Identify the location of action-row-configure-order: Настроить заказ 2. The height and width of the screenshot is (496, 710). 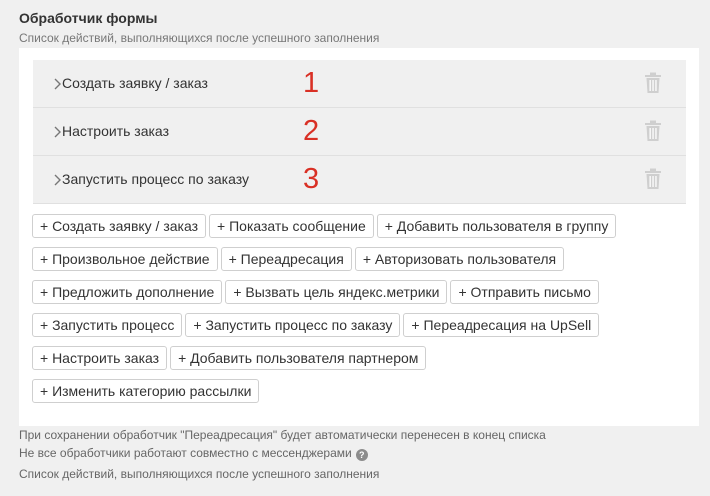
(359, 132).